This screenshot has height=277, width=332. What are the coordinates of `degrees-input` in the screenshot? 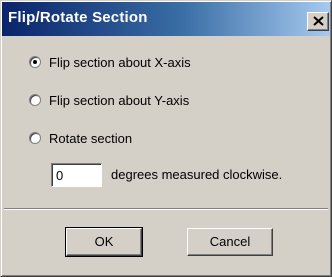 It's located at (76, 175).